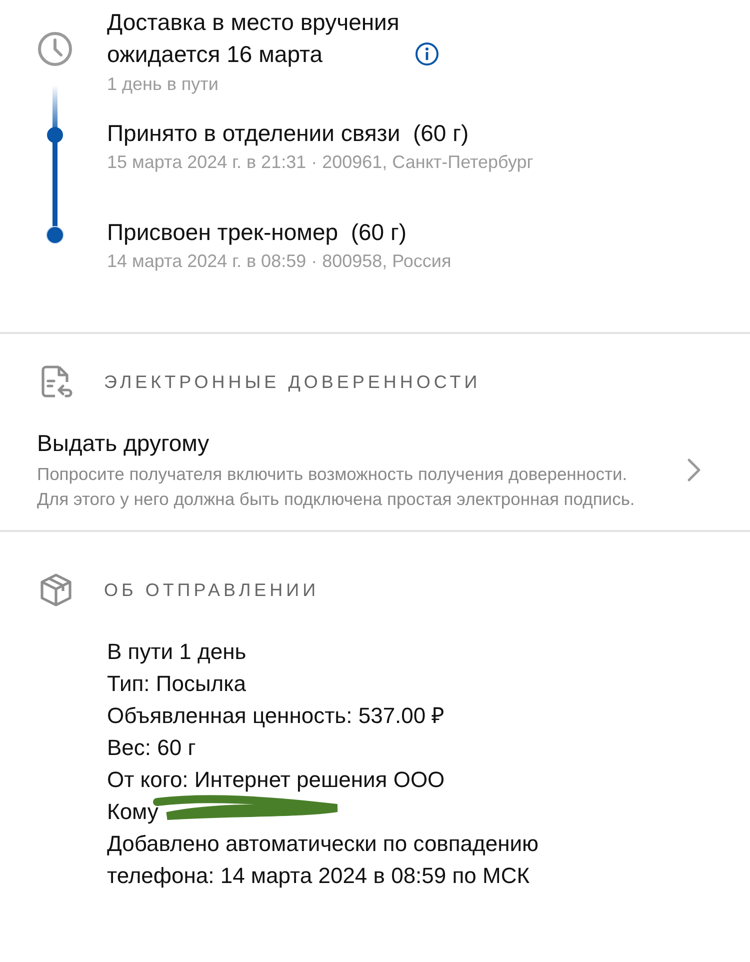 Image resolution: width=750 pixels, height=962 pixels. I want to click on issue-proxy-item: Выдать другому Попросите получателя включить возможность получения доверенности. Для этого у него должна быть подключена простая электронная подпись., so click(375, 456).